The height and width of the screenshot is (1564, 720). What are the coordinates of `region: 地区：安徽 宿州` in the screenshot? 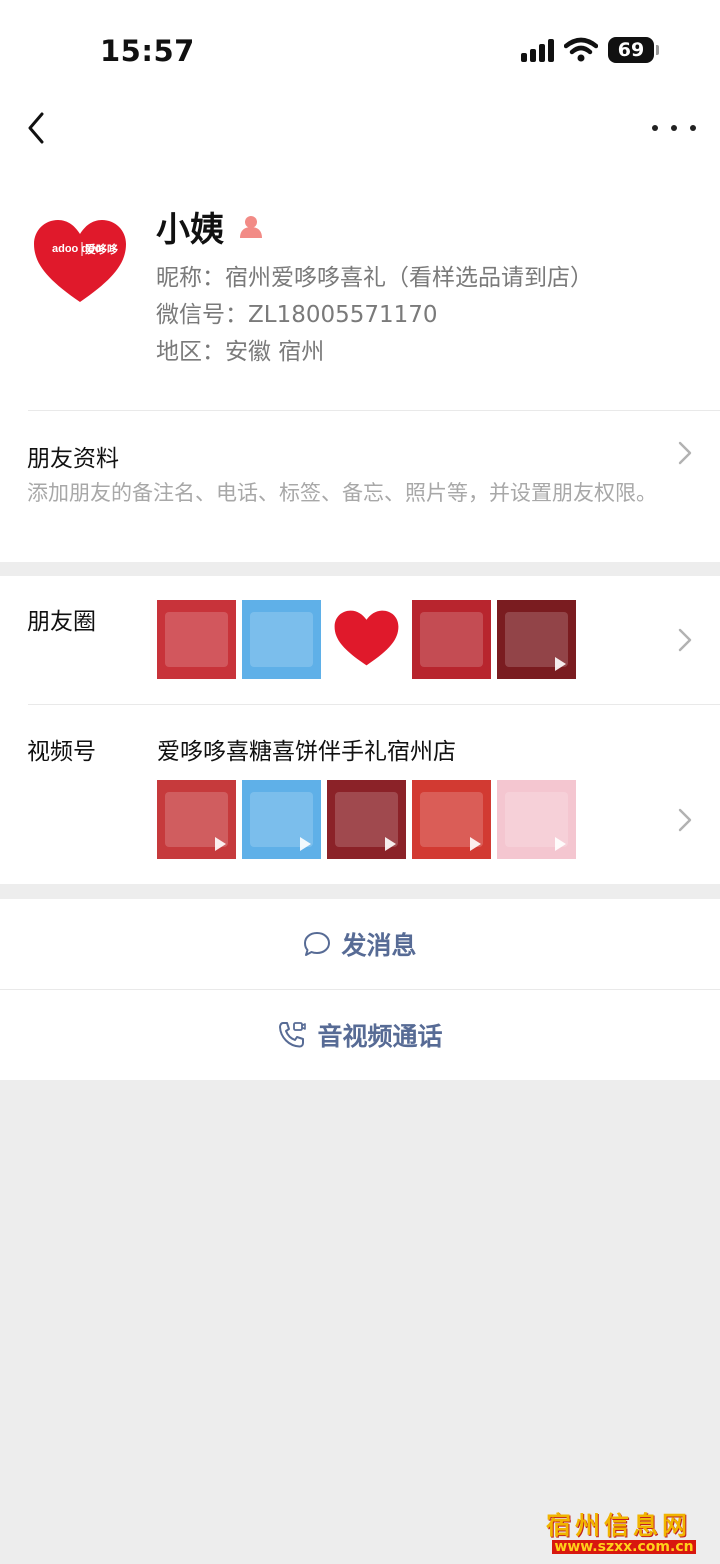 It's located at (240, 352).